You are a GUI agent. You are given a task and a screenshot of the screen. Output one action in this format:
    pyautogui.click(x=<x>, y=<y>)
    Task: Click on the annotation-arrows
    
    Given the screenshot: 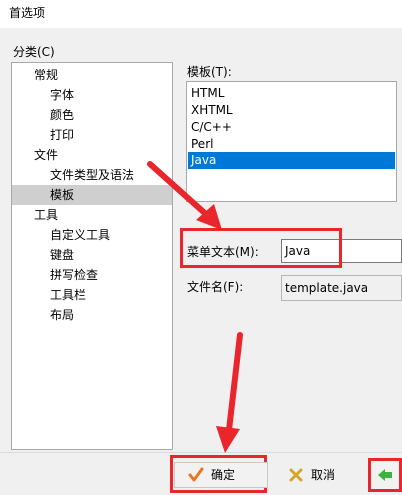 What is the action you would take?
    pyautogui.click(x=195, y=307)
    